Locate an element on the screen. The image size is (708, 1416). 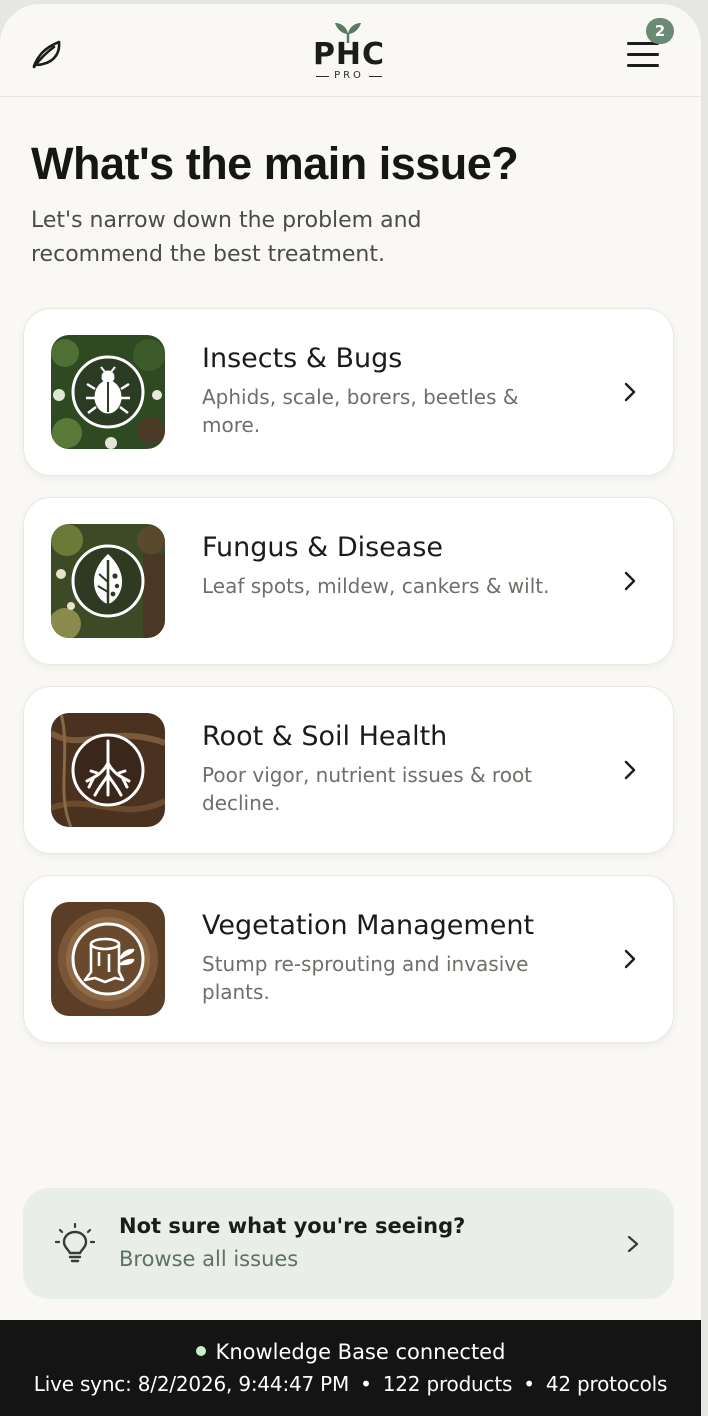
connection-status: Knowledge Base connected is located at coordinates (350, 1352).